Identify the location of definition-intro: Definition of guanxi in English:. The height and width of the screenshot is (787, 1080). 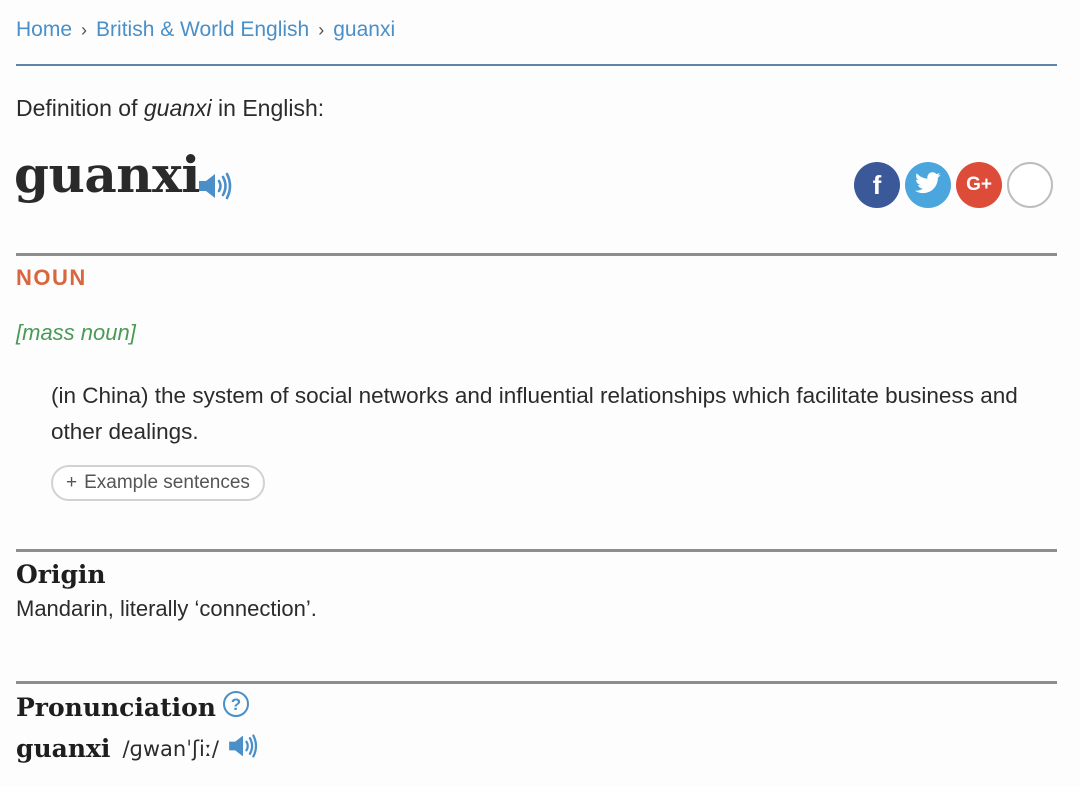
(170, 108).